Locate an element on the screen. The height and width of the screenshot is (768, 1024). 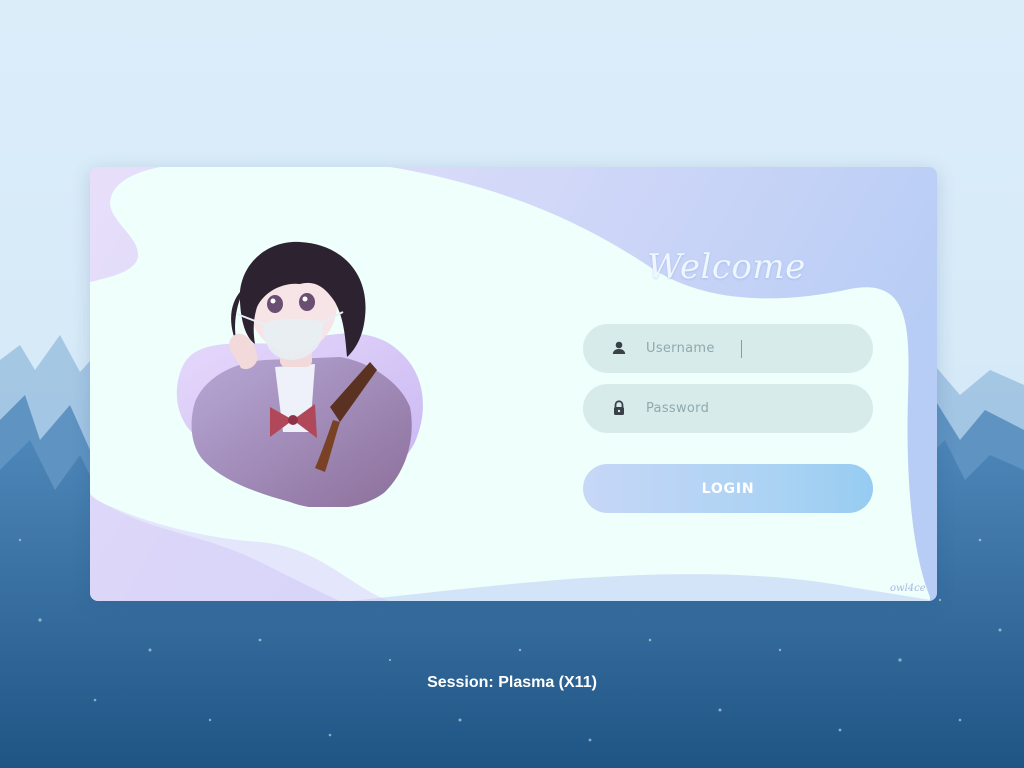
password-field is located at coordinates (728, 408).